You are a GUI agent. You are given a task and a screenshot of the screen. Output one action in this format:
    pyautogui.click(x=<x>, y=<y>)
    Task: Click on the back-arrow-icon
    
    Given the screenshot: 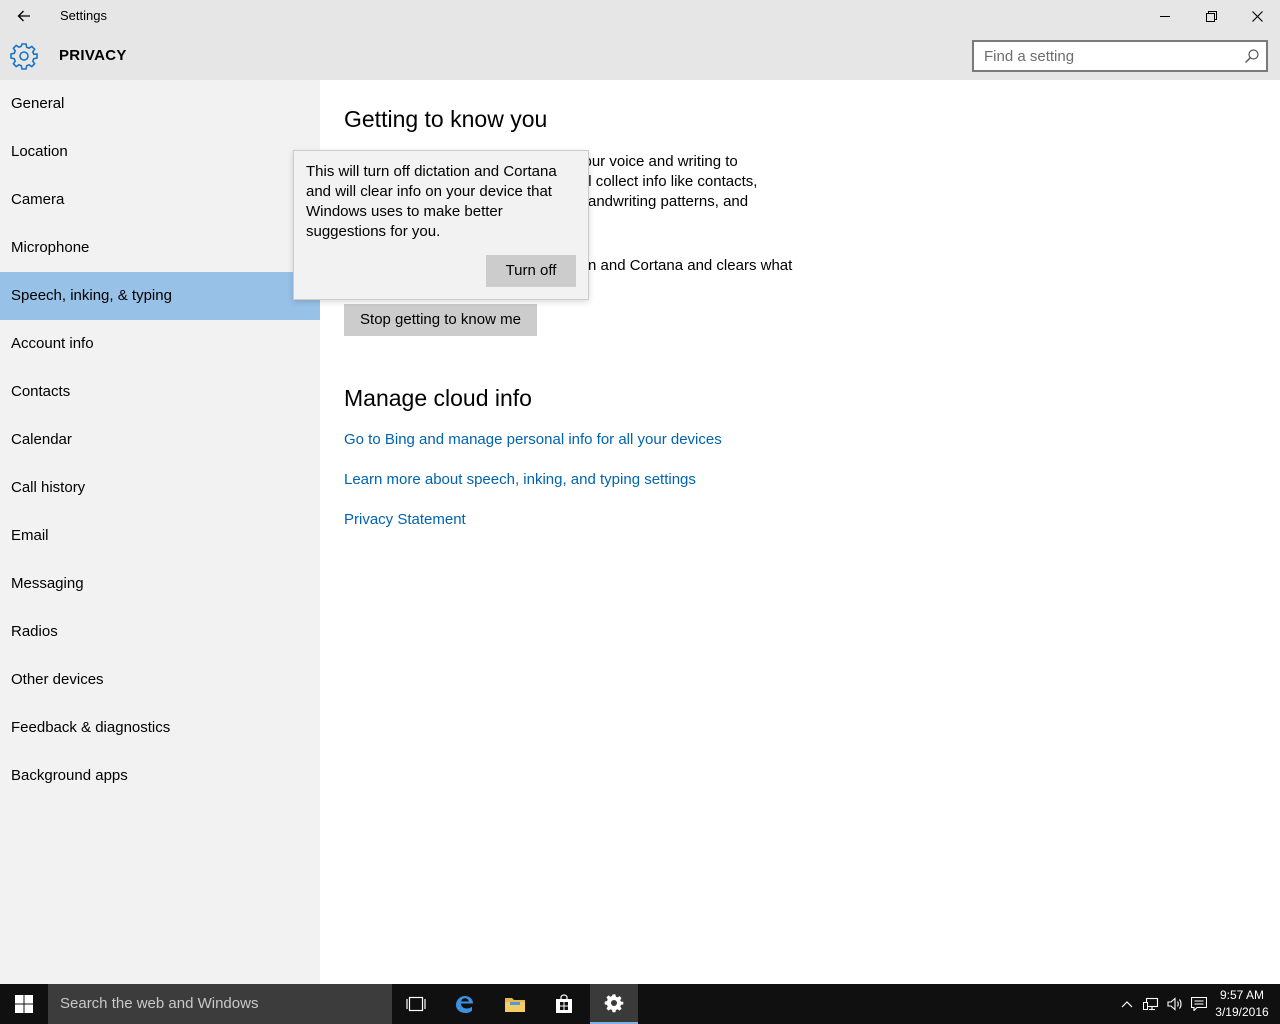 What is the action you would take?
    pyautogui.click(x=23, y=16)
    